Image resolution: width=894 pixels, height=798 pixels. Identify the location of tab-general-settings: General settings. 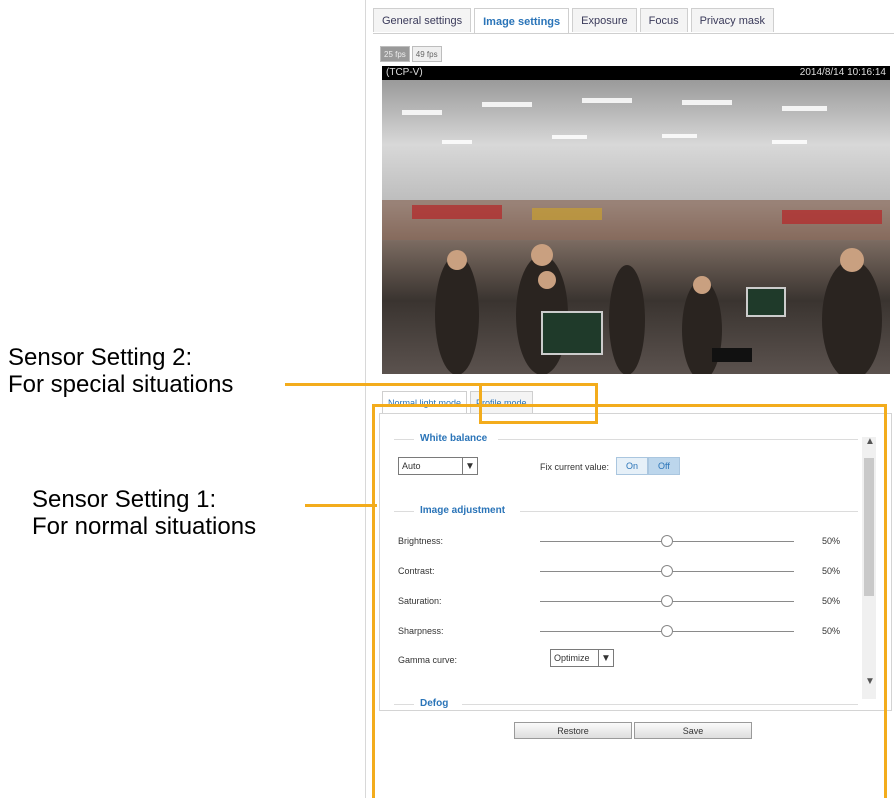
(422, 20).